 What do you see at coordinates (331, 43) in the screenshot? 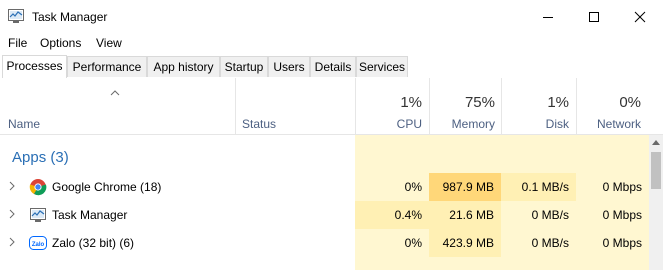
I see `menu-bar: File Options View` at bounding box center [331, 43].